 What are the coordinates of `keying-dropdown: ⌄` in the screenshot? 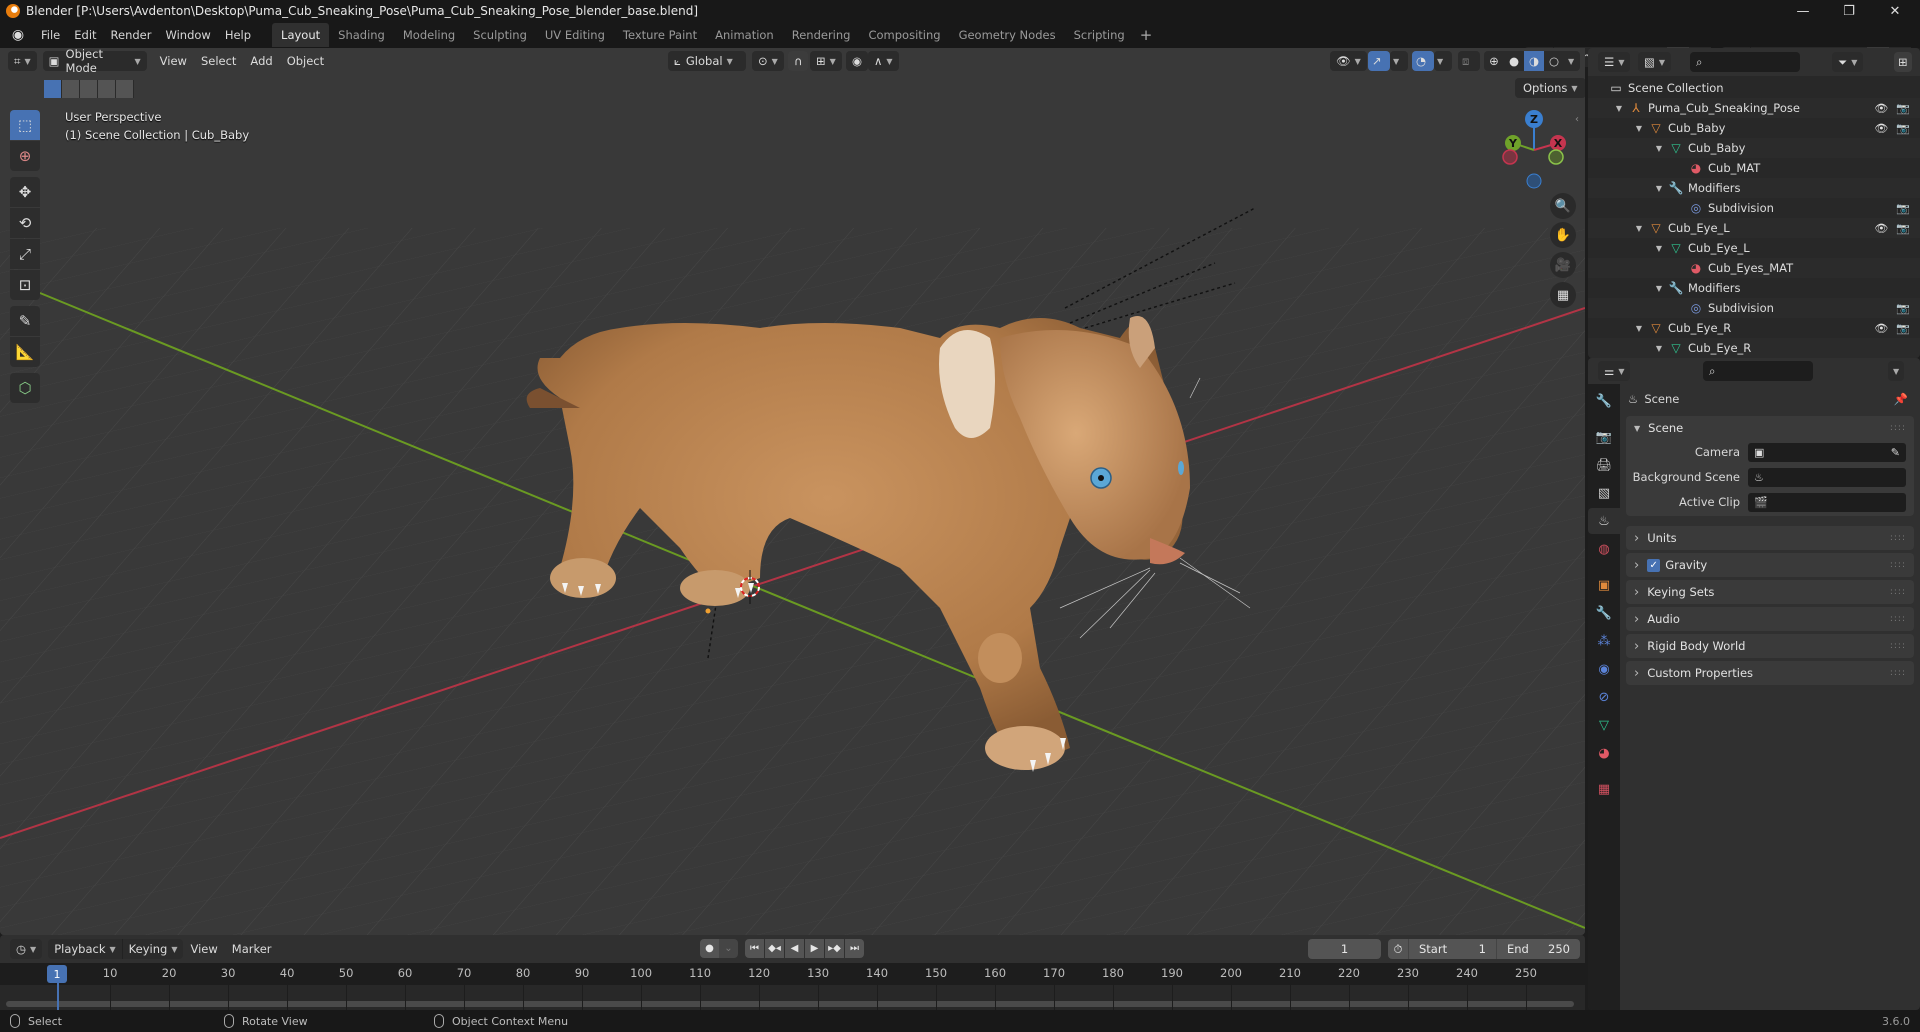 It's located at (728, 948).